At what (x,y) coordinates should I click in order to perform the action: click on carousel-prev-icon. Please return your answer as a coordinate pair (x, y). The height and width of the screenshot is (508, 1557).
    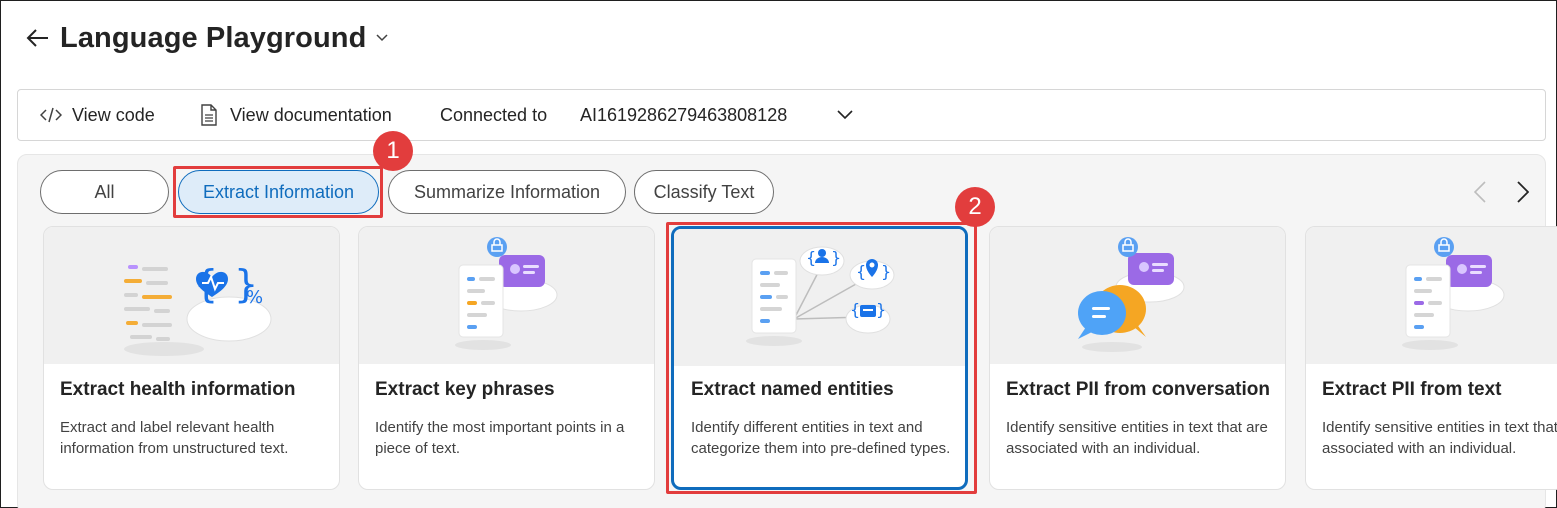
    Looking at the image, I should click on (1480, 192).